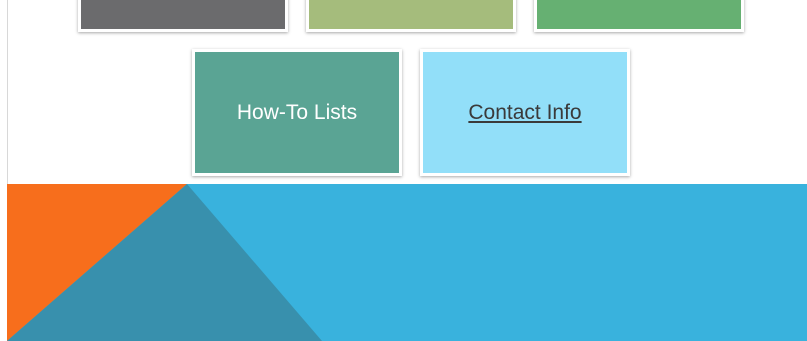  I want to click on how-to-lists-tile: How-To Lists, so click(297, 112).